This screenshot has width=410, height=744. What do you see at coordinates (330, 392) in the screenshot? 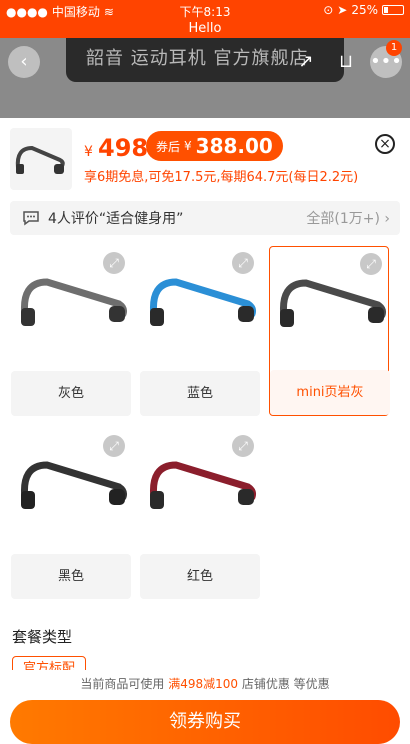
I see `variant-label: mini页岩灰` at bounding box center [330, 392].